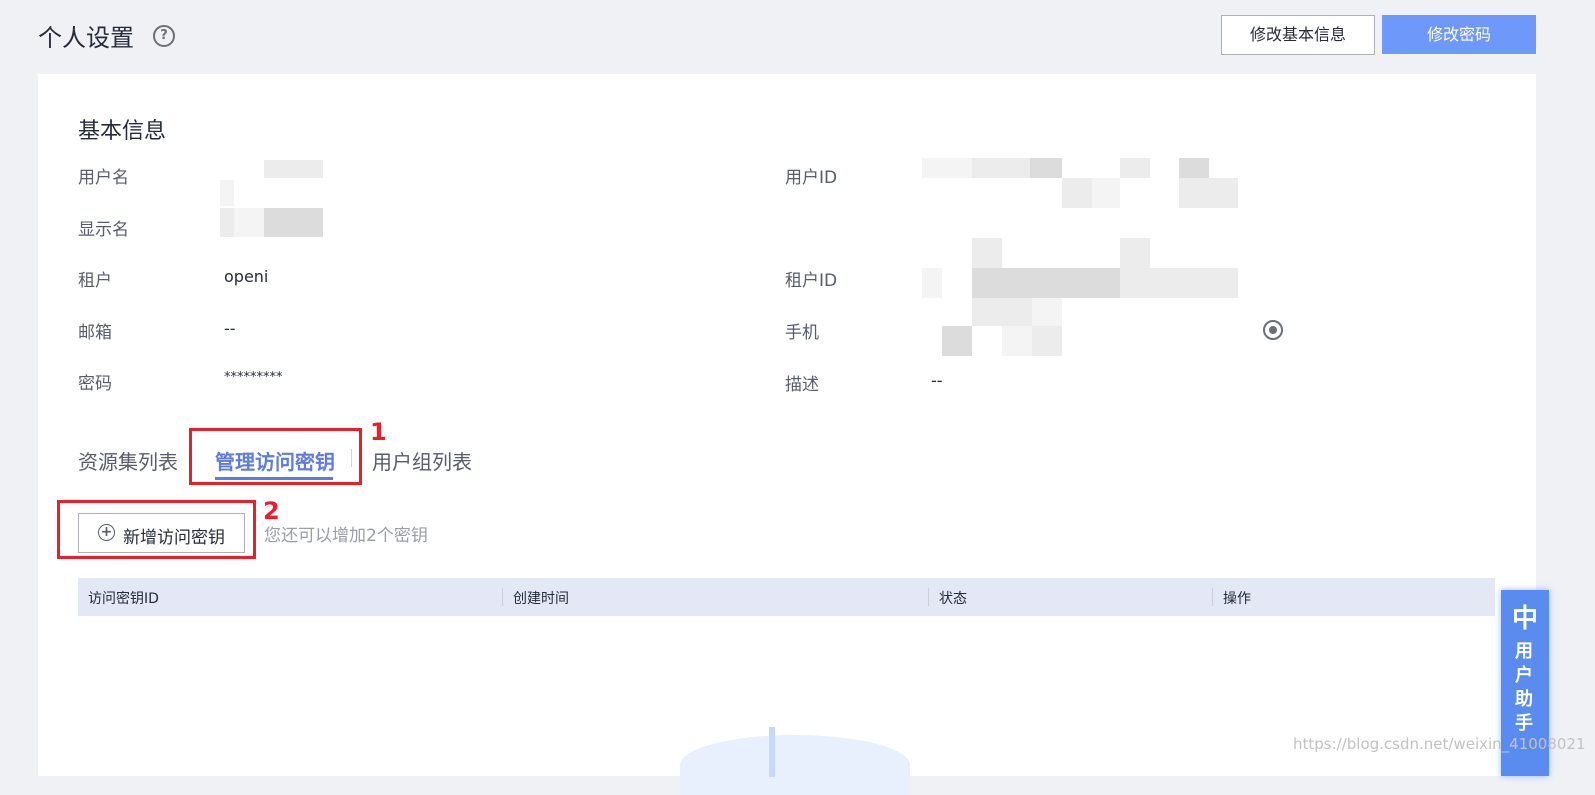 The height and width of the screenshot is (795, 1595). I want to click on display-name-redacted, so click(227, 222).